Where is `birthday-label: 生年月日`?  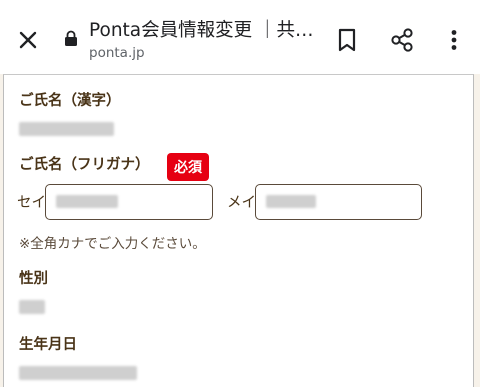 birthday-label: 生年月日 is located at coordinates (48, 345).